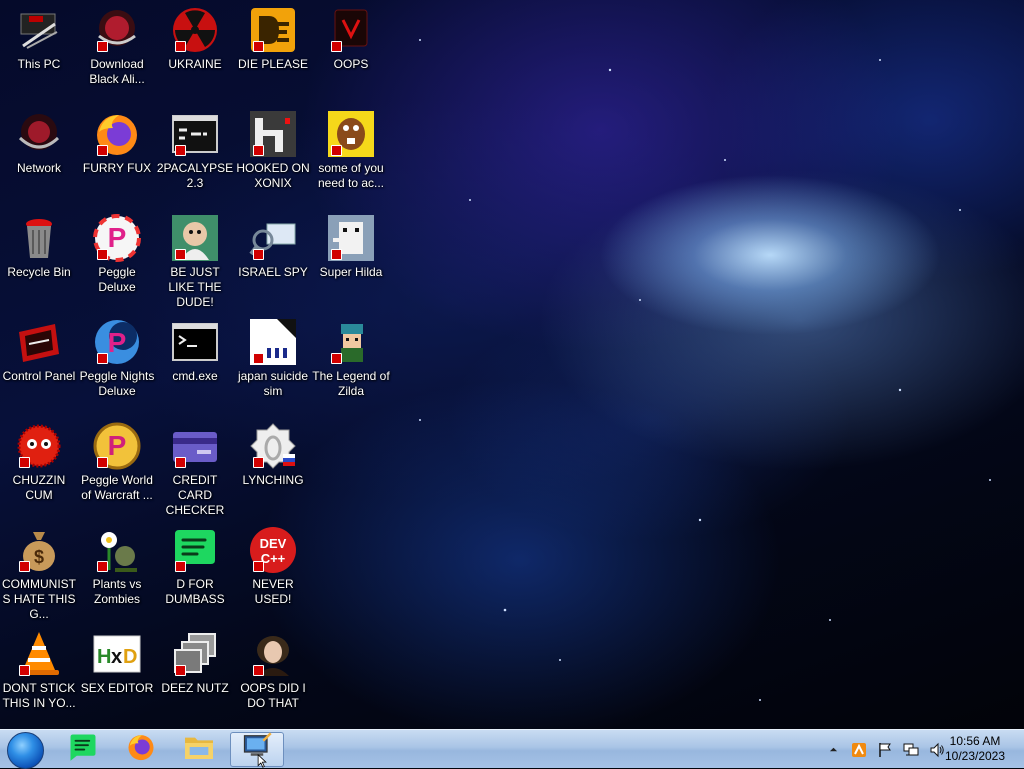 This screenshot has width=1024, height=769. Describe the element at coordinates (117, 238) in the screenshot. I see `peggle-icon: P` at that location.